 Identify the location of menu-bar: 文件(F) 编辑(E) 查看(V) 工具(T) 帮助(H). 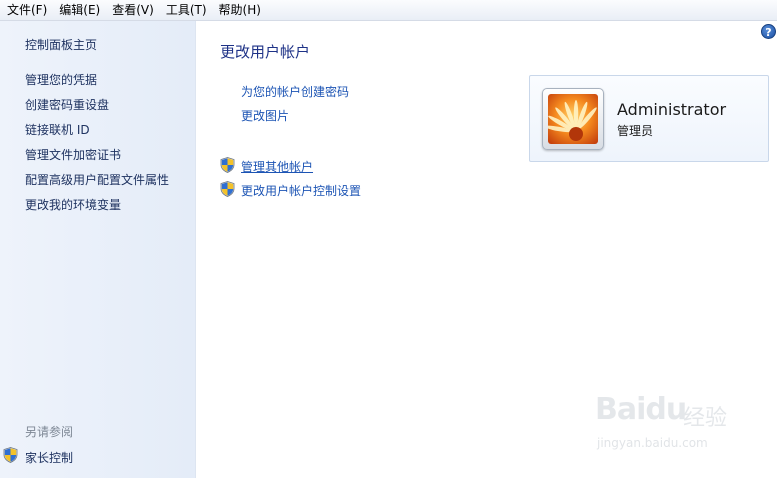
(388, 10).